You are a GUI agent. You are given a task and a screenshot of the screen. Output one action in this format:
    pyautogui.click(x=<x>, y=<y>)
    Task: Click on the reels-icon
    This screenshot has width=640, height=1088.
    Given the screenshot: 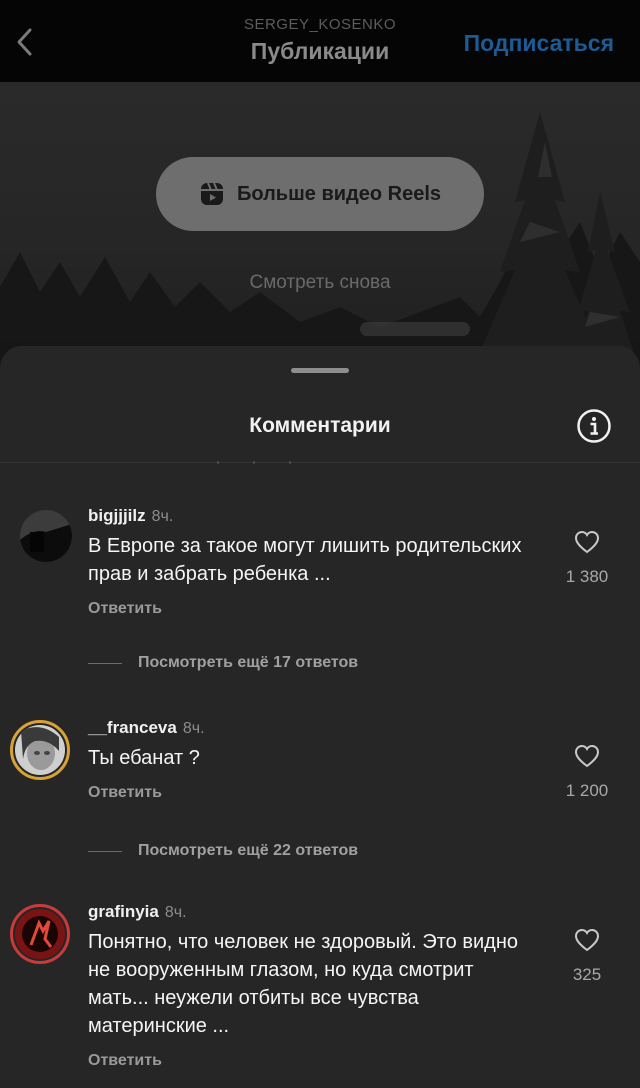 What is the action you would take?
    pyautogui.click(x=212, y=193)
    